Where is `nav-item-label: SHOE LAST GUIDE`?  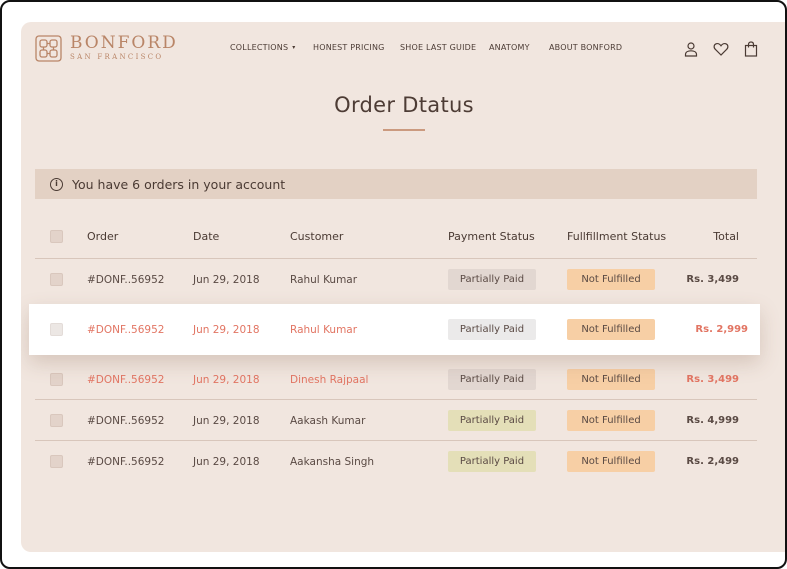 nav-item-label: SHOE LAST GUIDE is located at coordinates (438, 47).